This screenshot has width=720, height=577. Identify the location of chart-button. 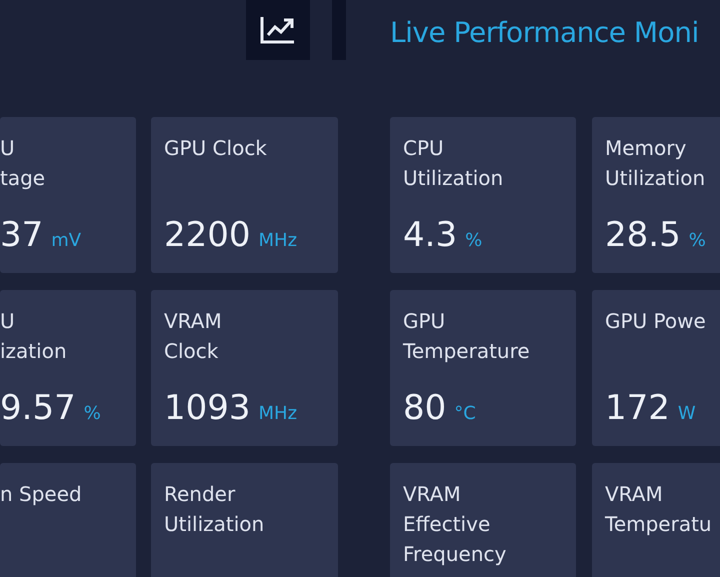
(278, 30).